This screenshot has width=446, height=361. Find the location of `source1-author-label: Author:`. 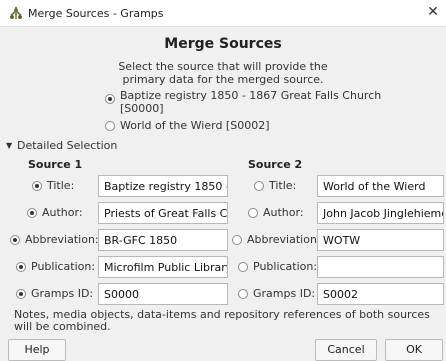

source1-author-label: Author: is located at coordinates (62, 212).